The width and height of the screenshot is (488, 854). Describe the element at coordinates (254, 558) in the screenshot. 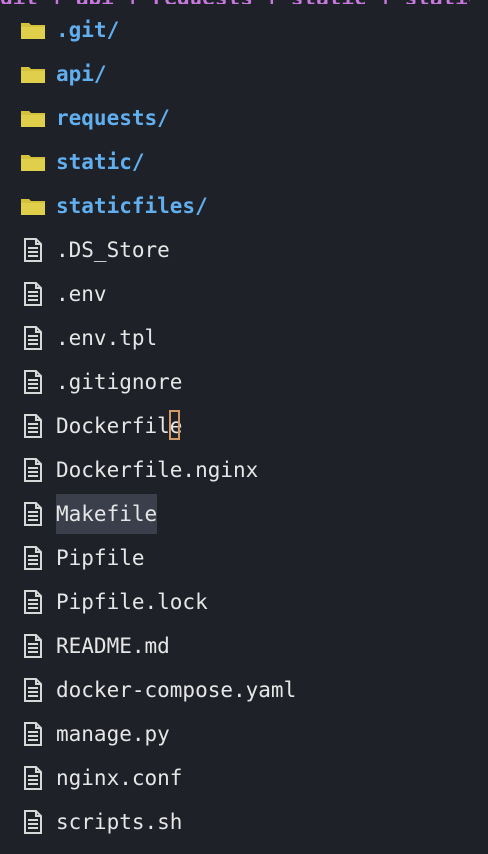

I see `tree-file-row: Pipfile` at that location.